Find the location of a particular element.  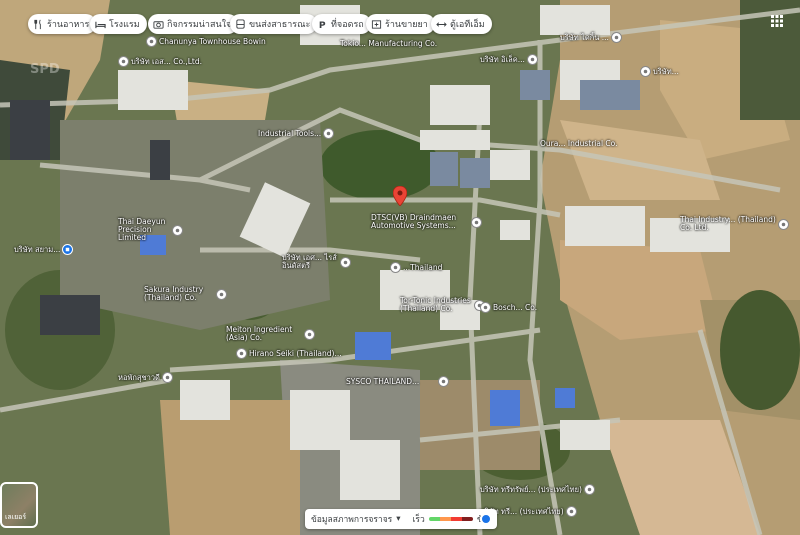

my-location-button is located at coordinates (486, 519).